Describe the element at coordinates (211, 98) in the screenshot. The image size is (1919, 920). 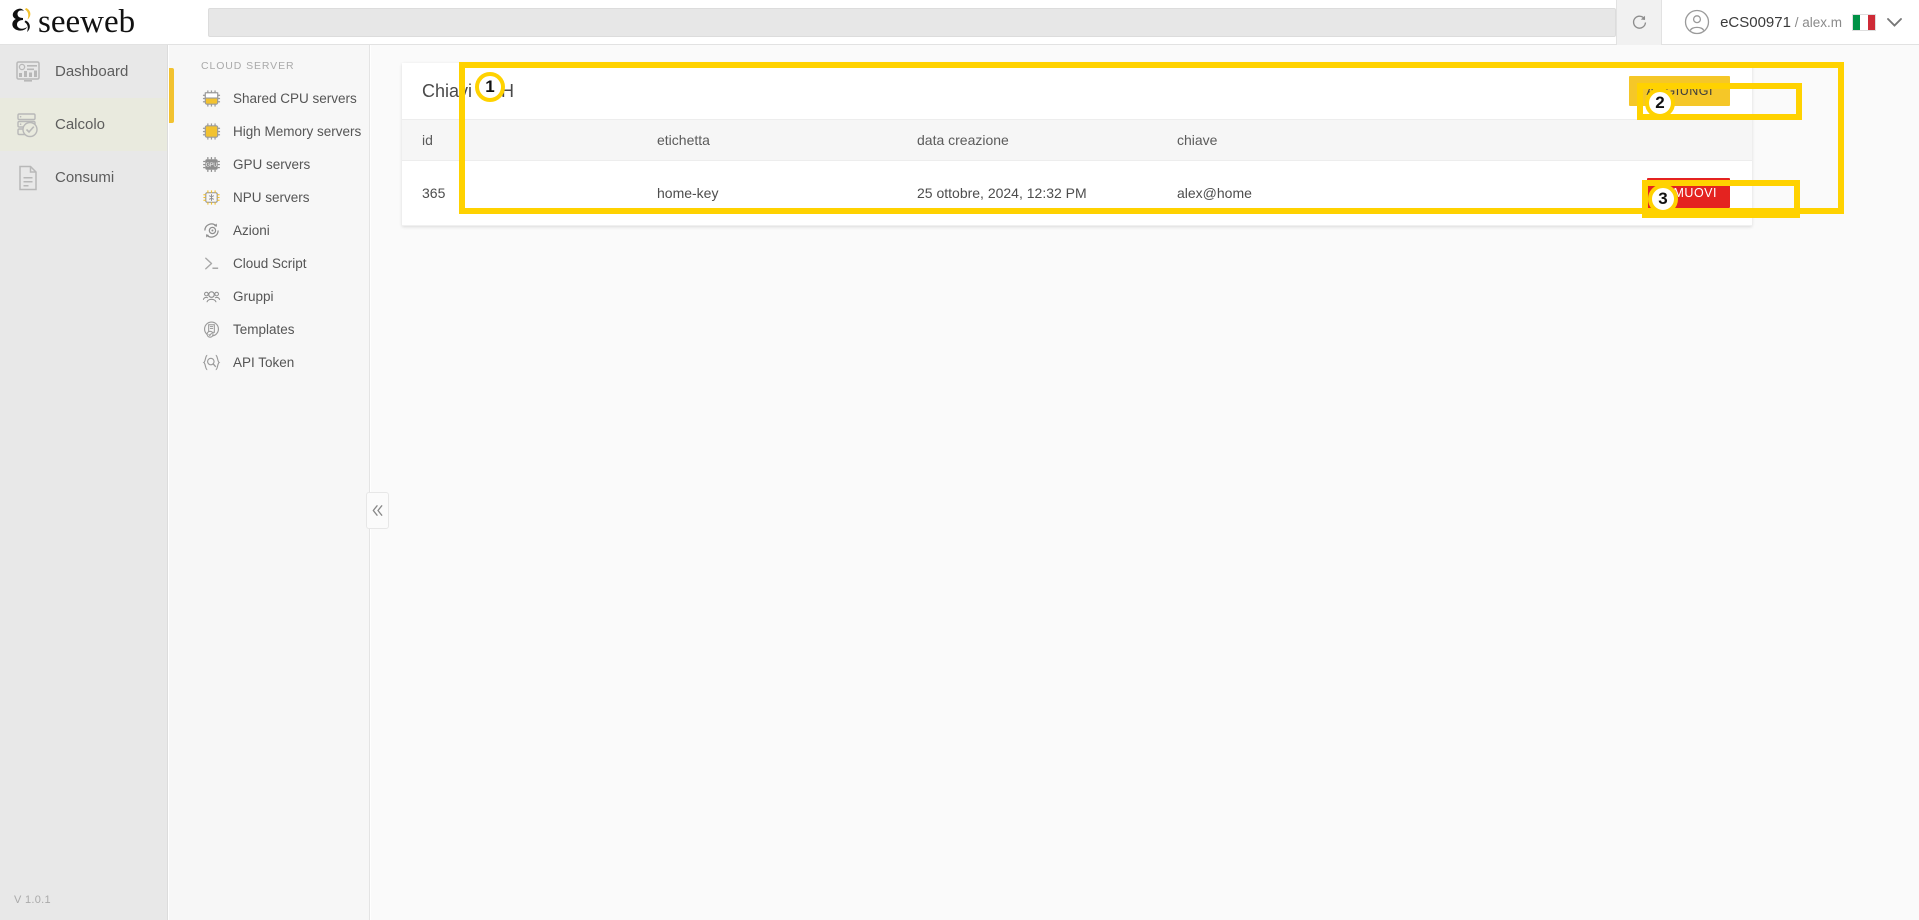
I see `cpu-chip-half-icon` at that location.